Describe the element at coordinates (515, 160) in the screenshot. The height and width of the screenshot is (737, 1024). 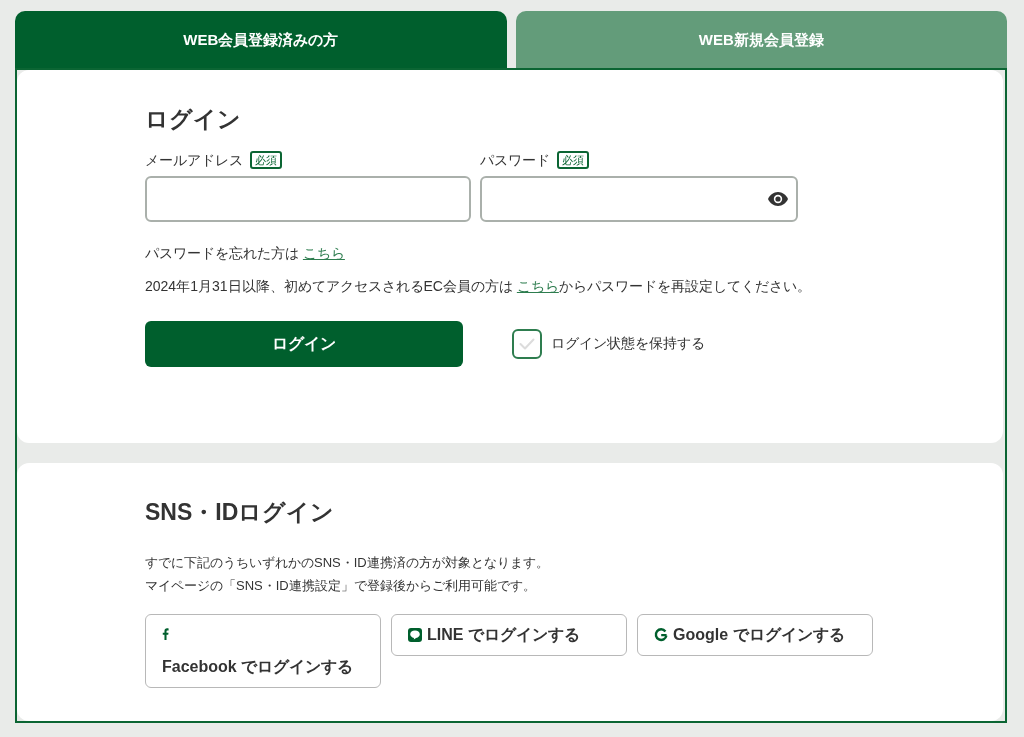
I see `field-label: パスワード` at that location.